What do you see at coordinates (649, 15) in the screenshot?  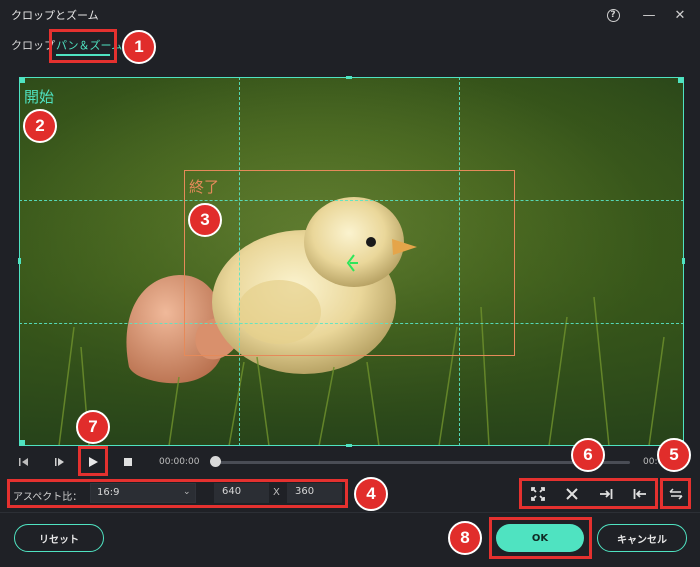 I see `minimize-icon: —` at bounding box center [649, 15].